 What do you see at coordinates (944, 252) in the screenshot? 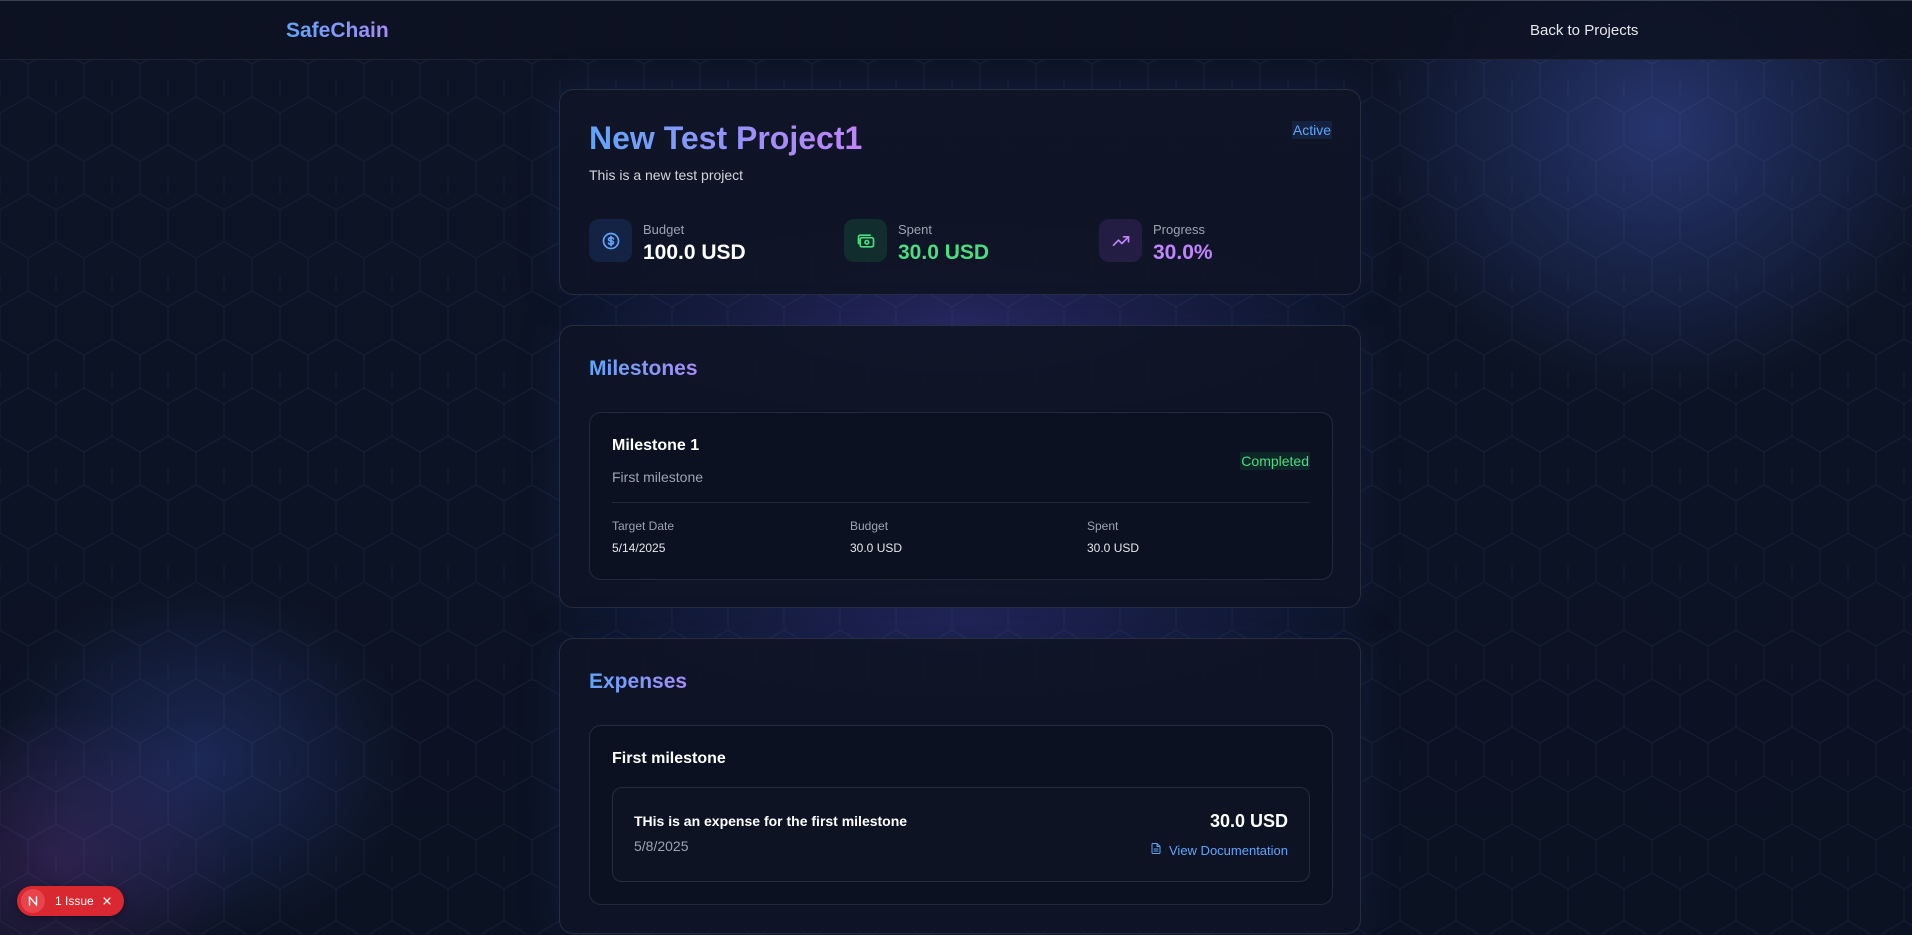
I see `spent-value: 30.0 USD` at bounding box center [944, 252].